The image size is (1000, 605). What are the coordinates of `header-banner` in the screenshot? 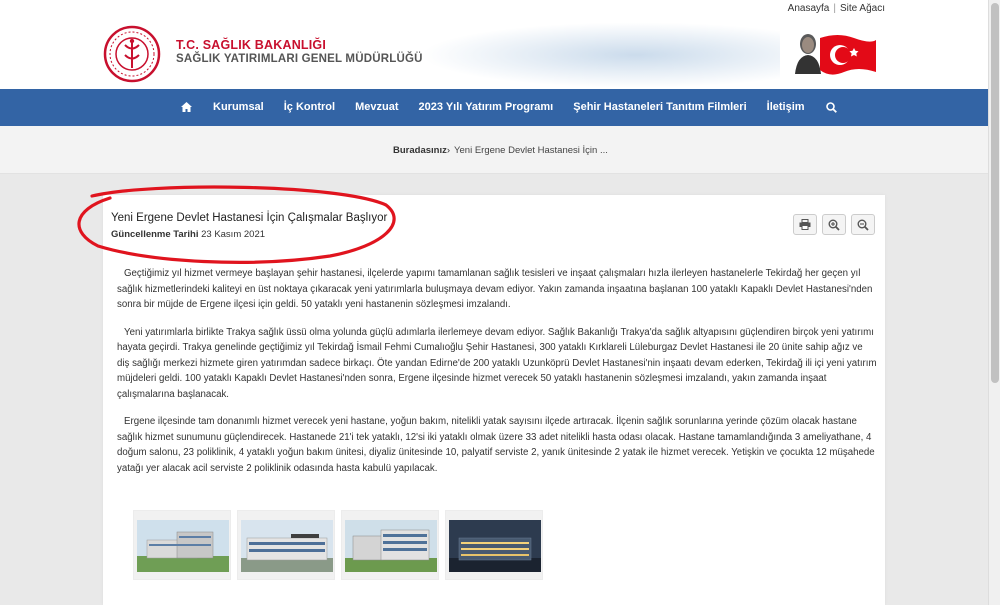 It's located at (600, 55).